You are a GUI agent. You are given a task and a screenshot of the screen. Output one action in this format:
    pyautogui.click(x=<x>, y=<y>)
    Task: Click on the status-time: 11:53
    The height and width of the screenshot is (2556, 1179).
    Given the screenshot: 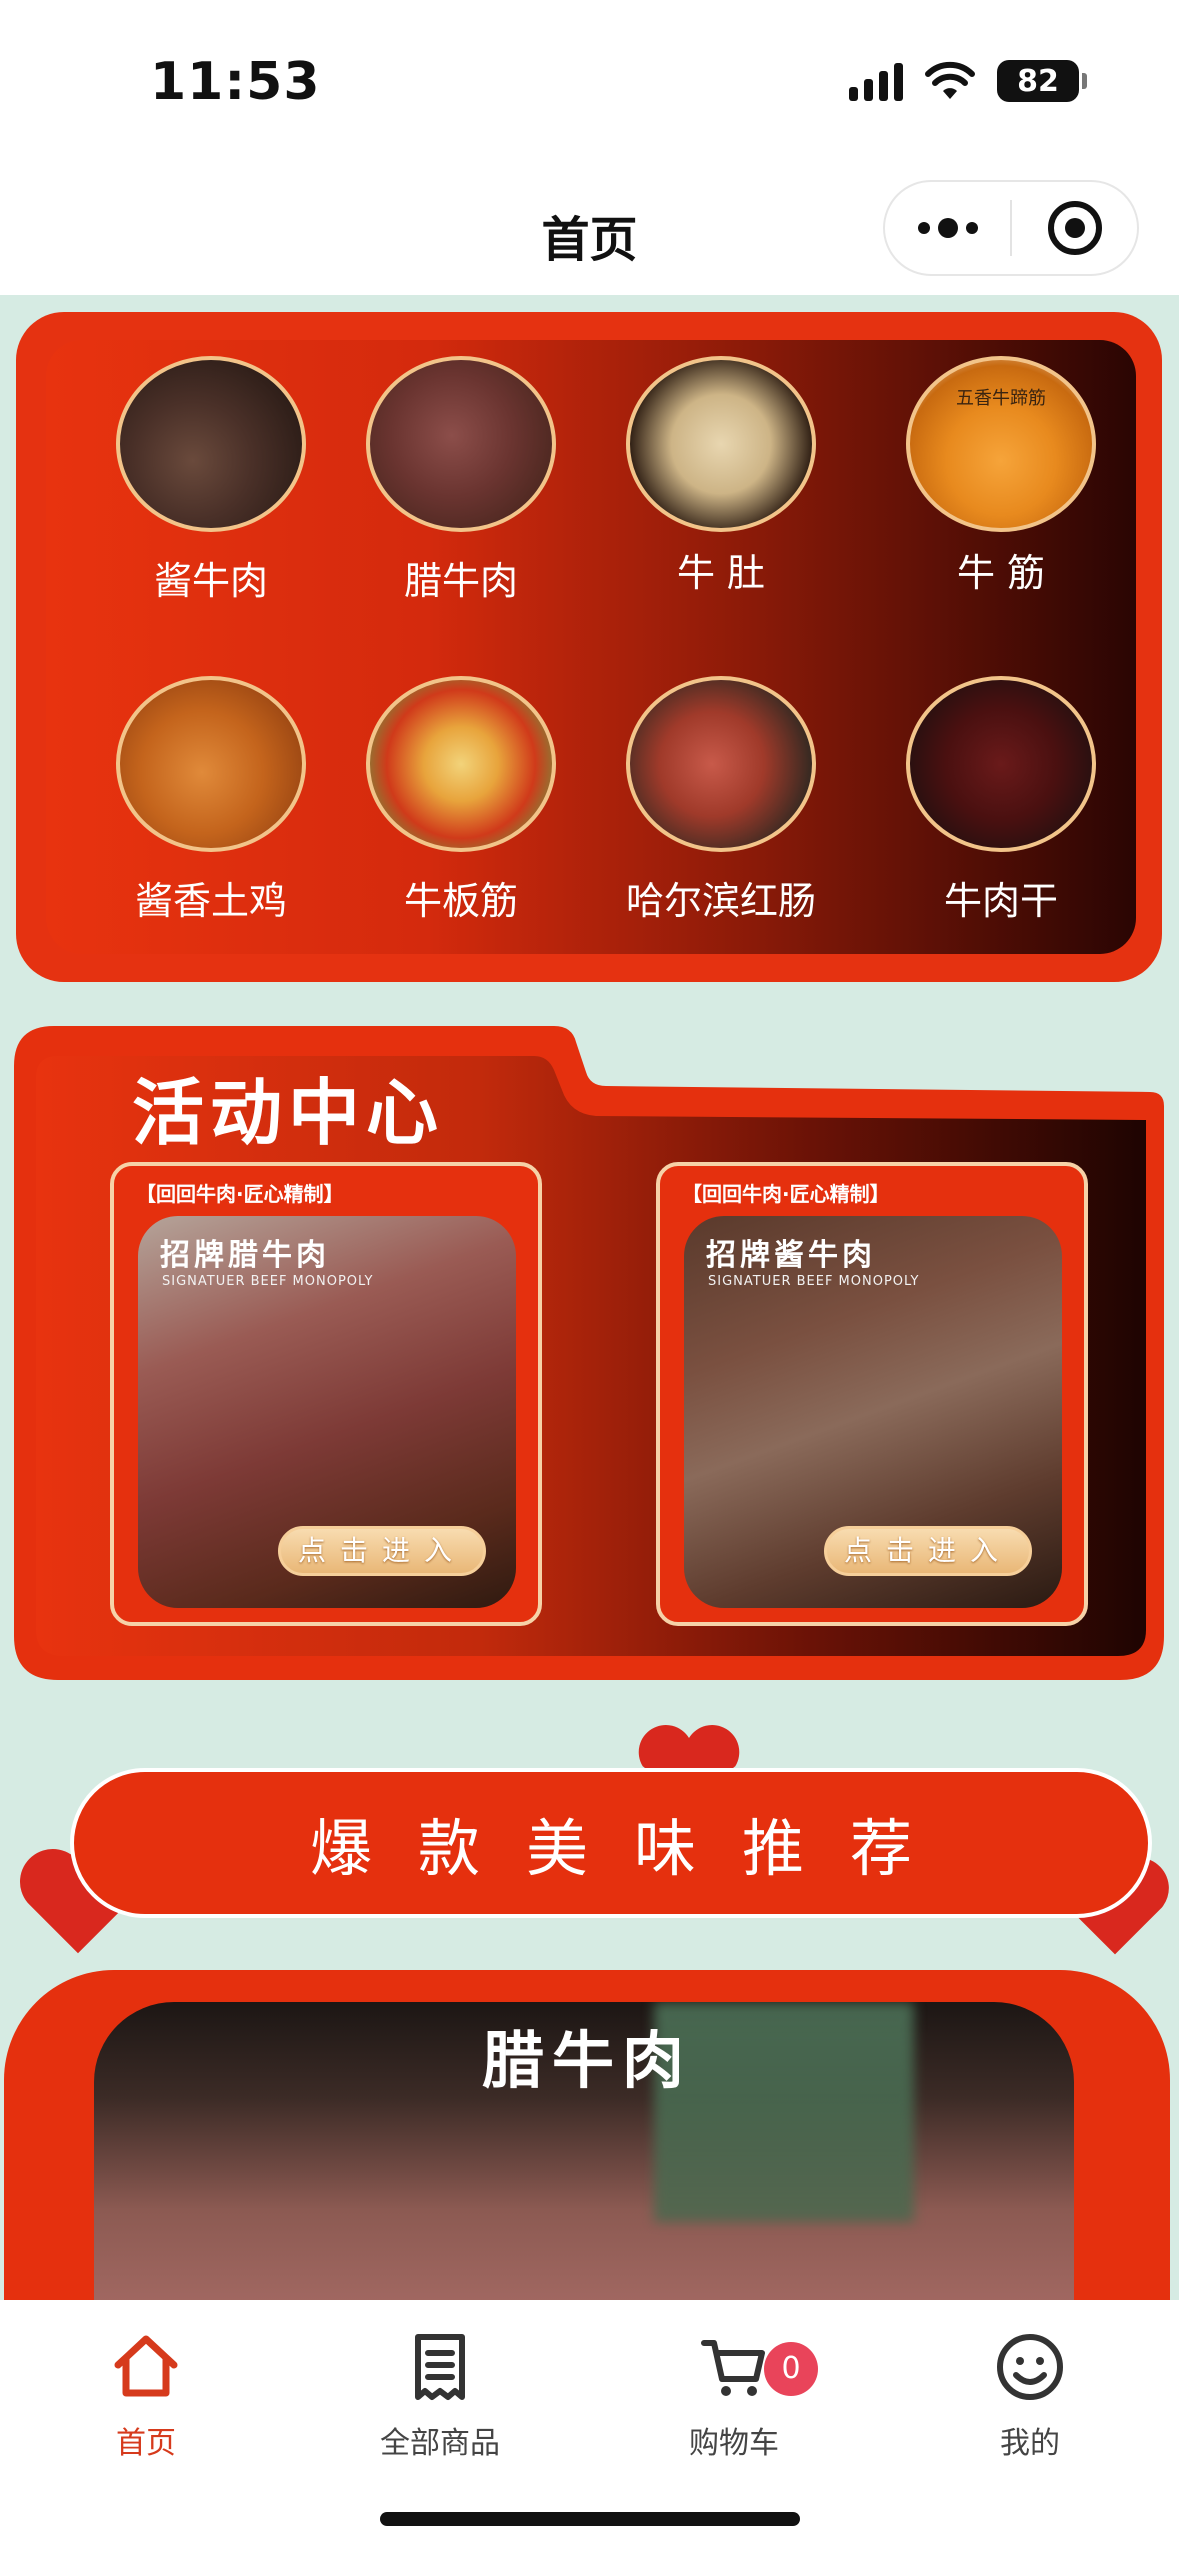 What is the action you would take?
    pyautogui.click(x=235, y=82)
    